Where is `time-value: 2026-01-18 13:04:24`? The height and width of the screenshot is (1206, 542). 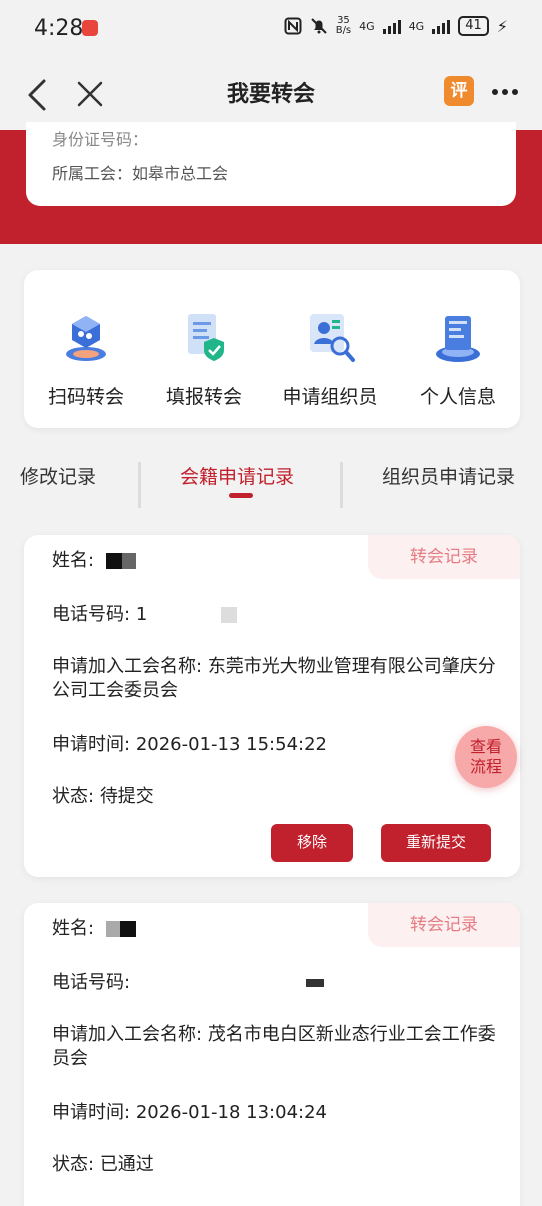 time-value: 2026-01-18 13:04:24 is located at coordinates (231, 1112).